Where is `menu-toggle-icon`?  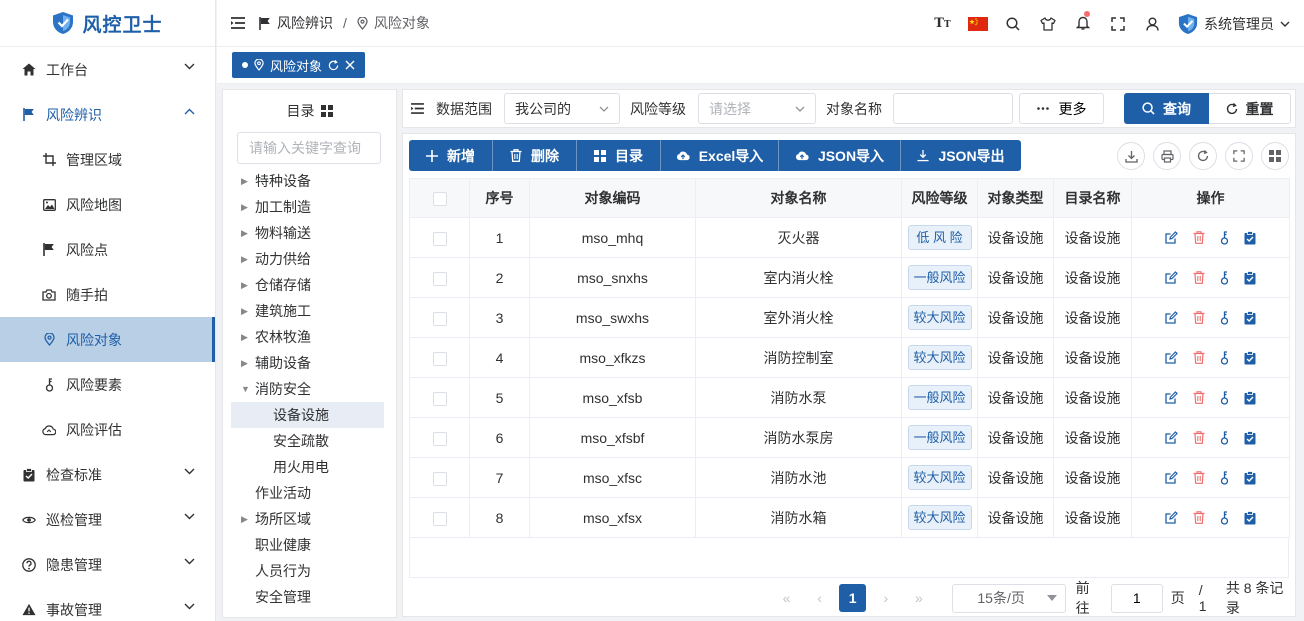
menu-toggle-icon is located at coordinates (238, 23).